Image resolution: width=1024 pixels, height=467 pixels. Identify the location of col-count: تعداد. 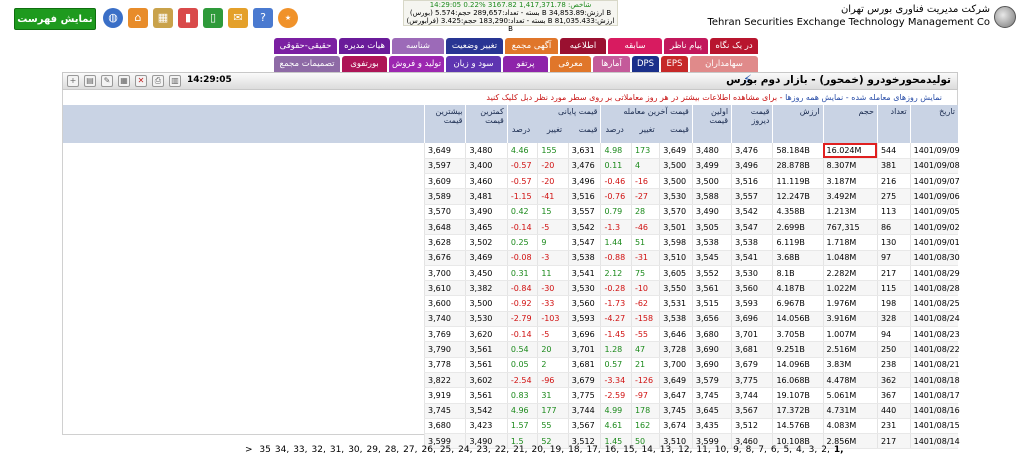
(893, 124).